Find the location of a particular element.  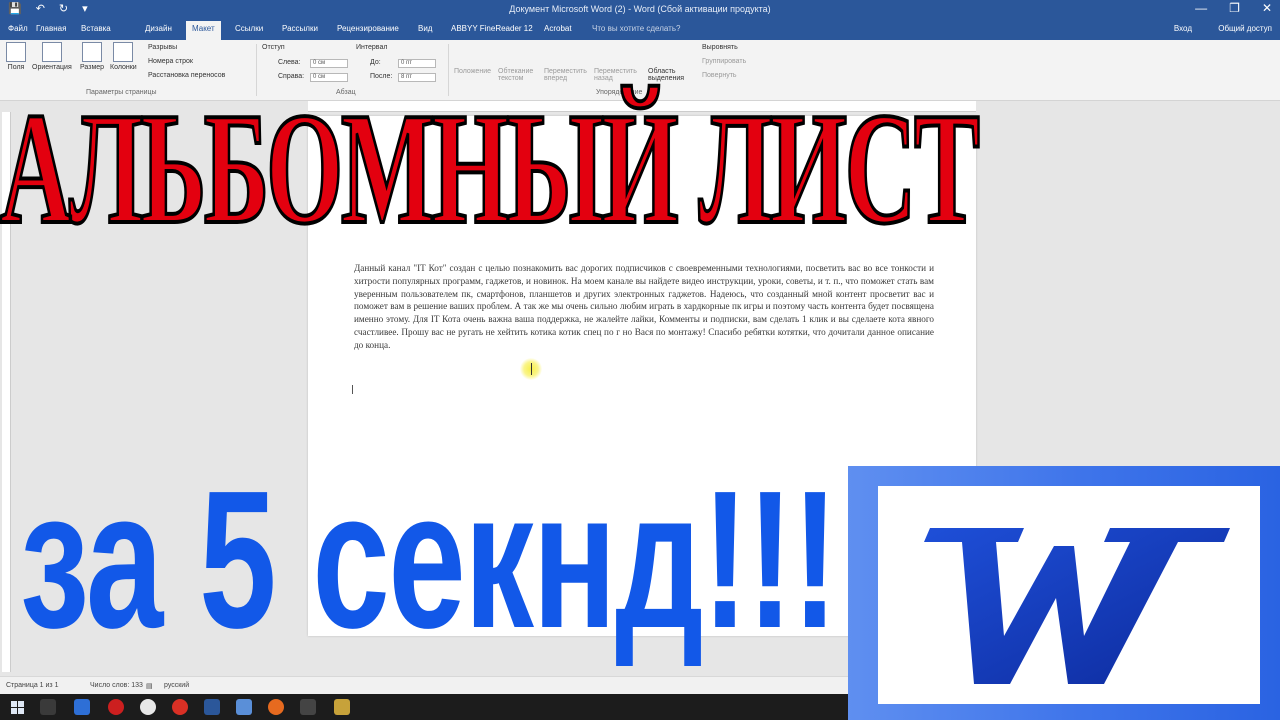

notes-icon is located at coordinates (244, 707).